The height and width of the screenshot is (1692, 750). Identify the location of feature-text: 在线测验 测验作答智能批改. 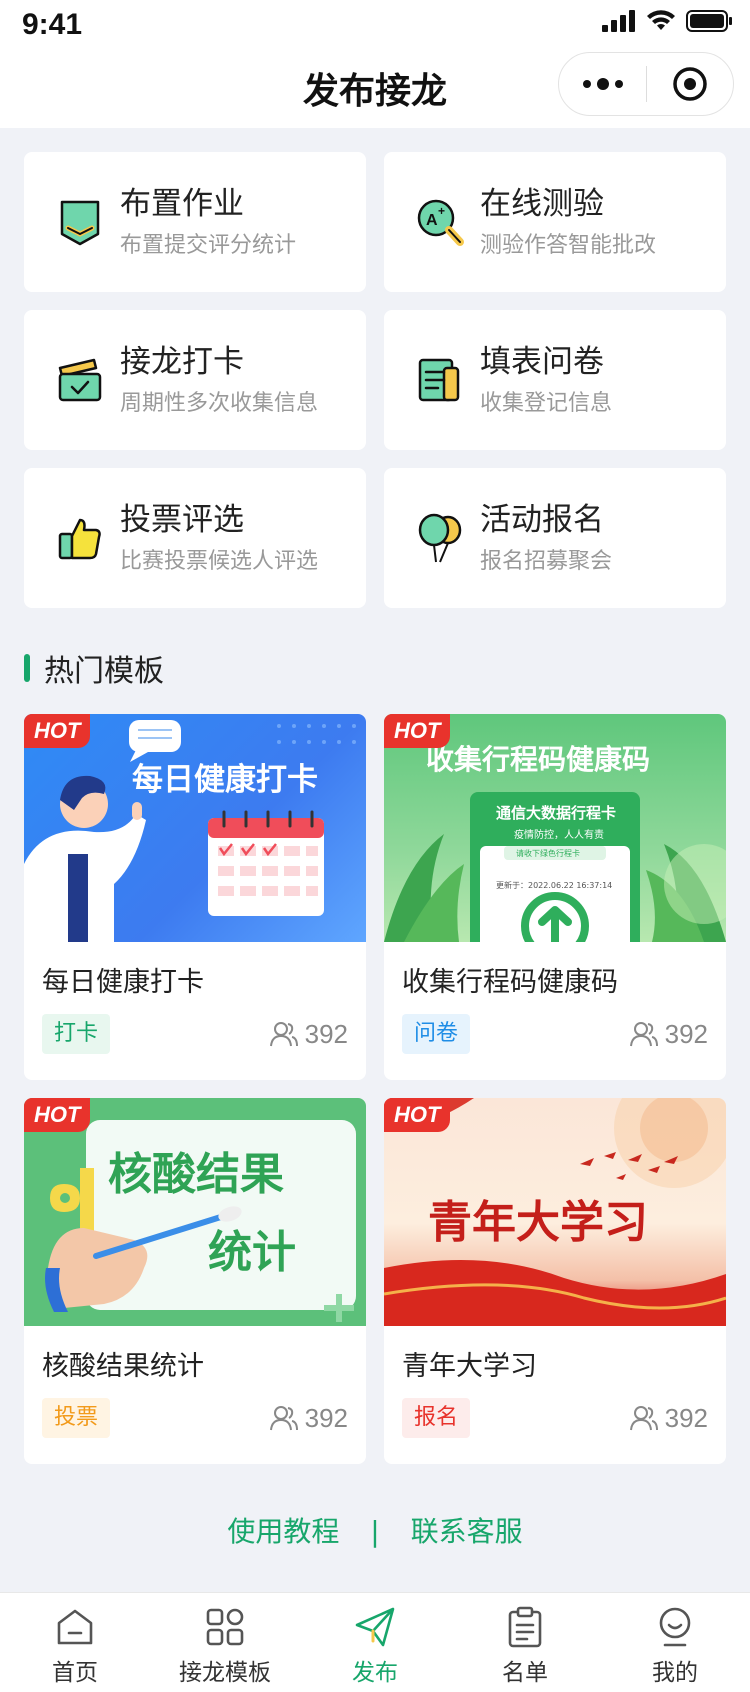
(568, 223).